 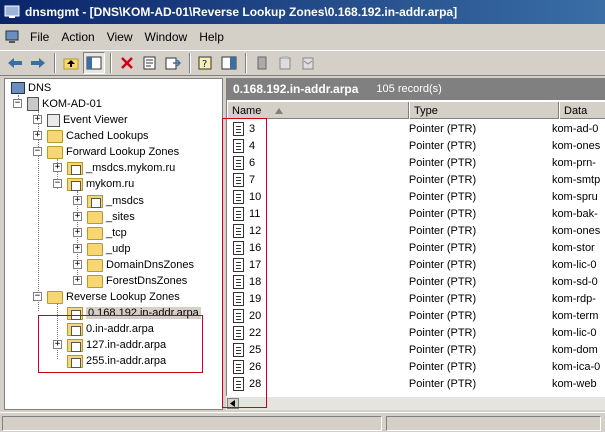 I want to click on table-row: 20 Pointer (PTR) kom-term, so click(x=416, y=315).